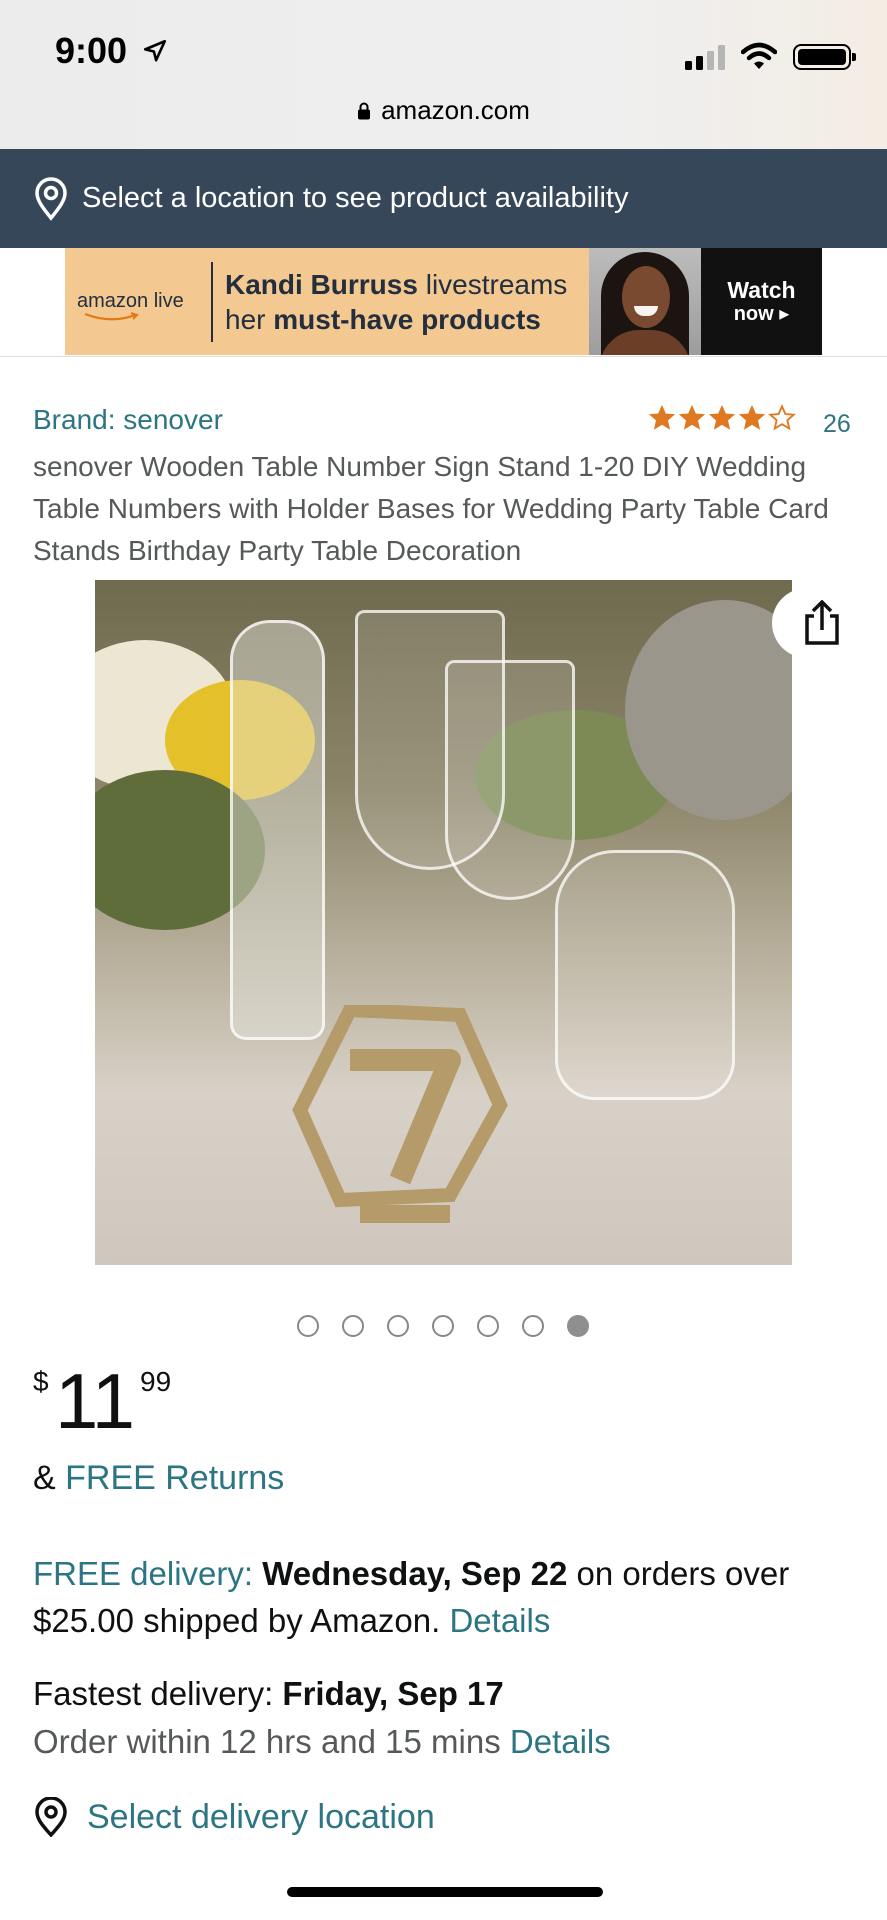 The height and width of the screenshot is (1920, 887). Describe the element at coordinates (156, 1381) in the screenshot. I see `price-fraction: 99` at that location.